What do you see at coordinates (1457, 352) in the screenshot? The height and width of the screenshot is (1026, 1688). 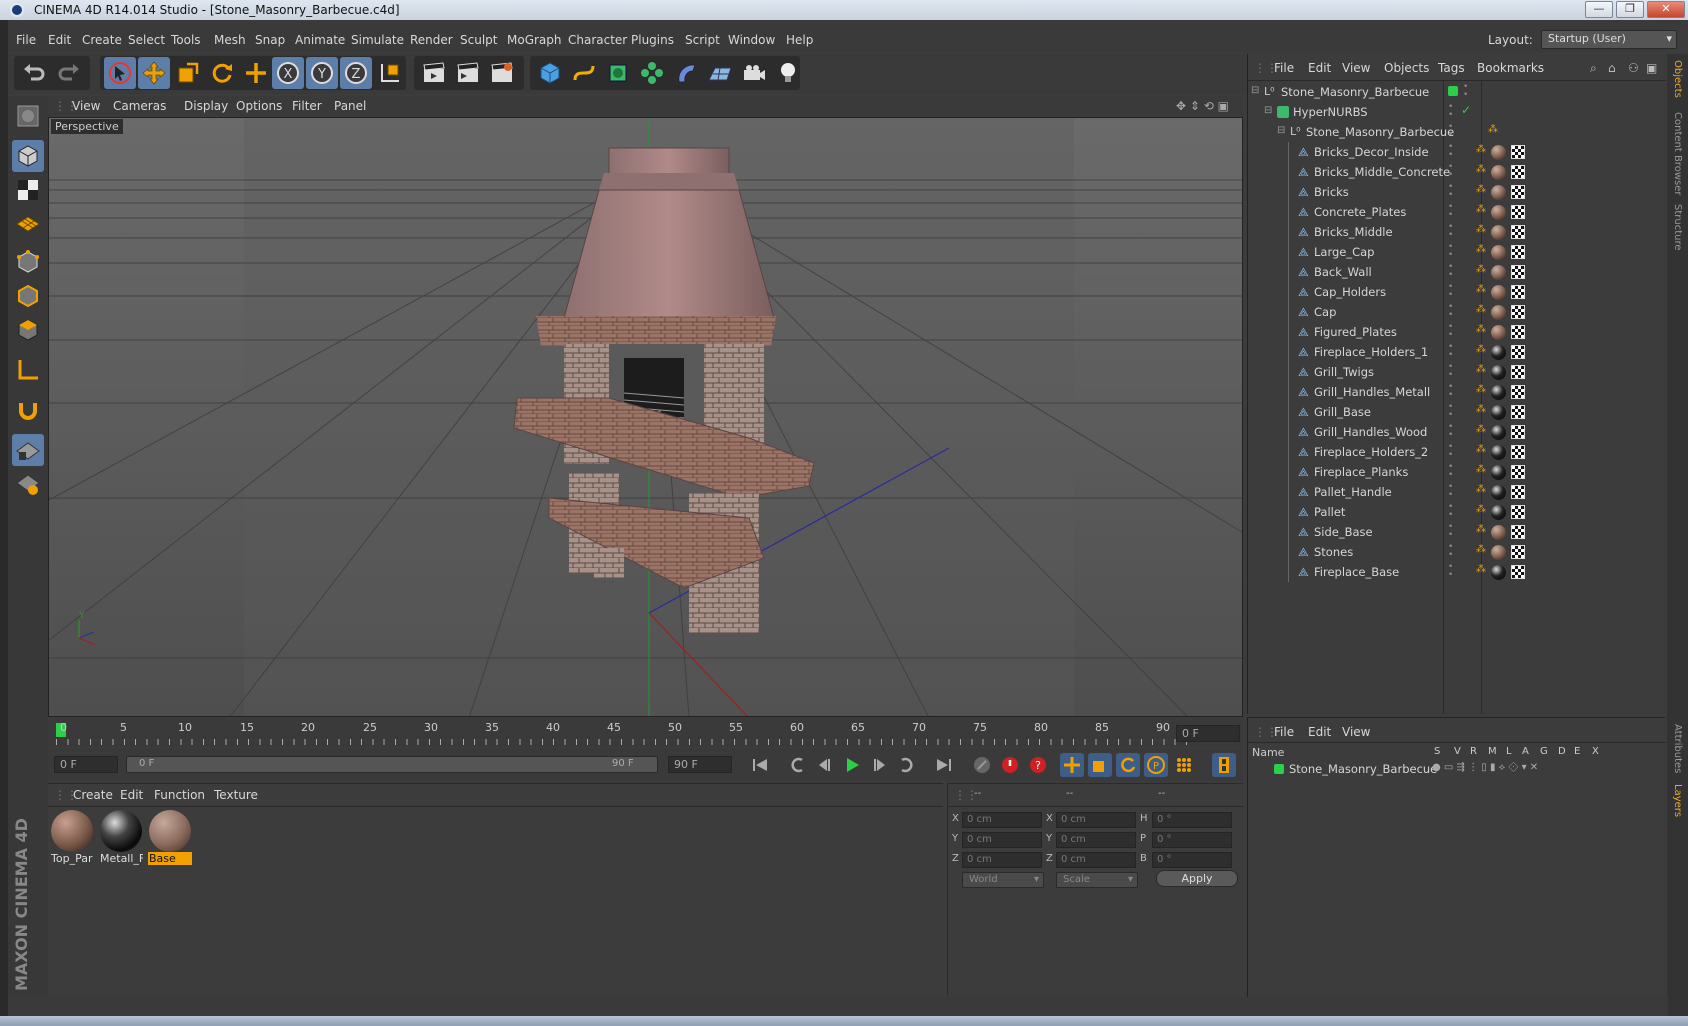 I see `object-row: ⟁ Fireplace_Holders_1 • • ⁂` at bounding box center [1457, 352].